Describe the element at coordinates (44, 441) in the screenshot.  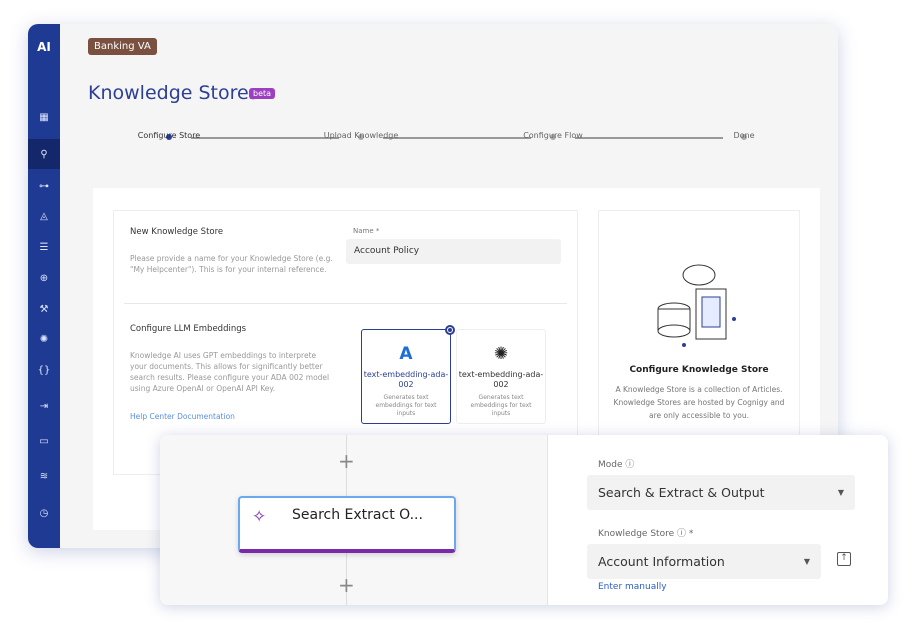
I see `chat-icon: ▭` at that location.